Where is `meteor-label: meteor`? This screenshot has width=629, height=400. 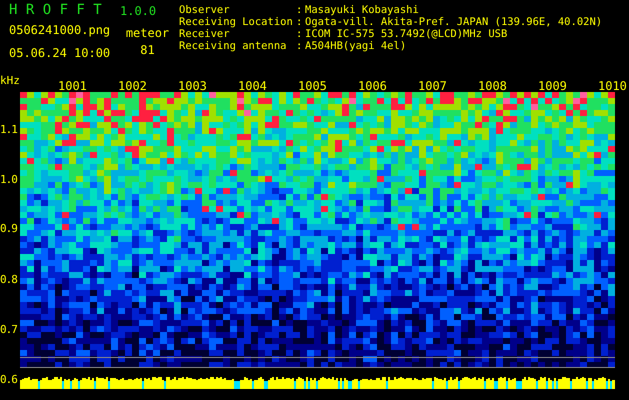
meteor-label: meteor is located at coordinates (148, 33).